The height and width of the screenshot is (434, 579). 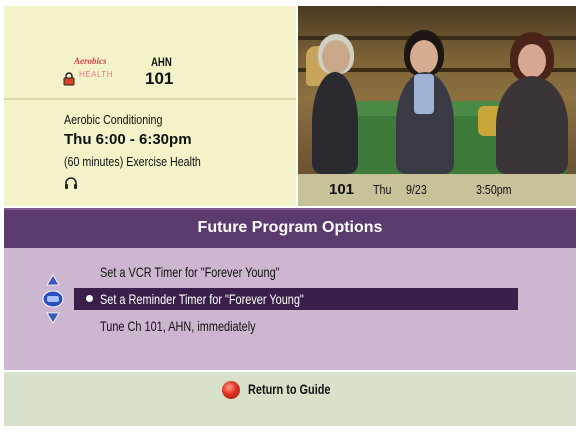 I want to click on option-vcr-timer: Set a VCR Timer for "Forever Young", so click(x=190, y=272).